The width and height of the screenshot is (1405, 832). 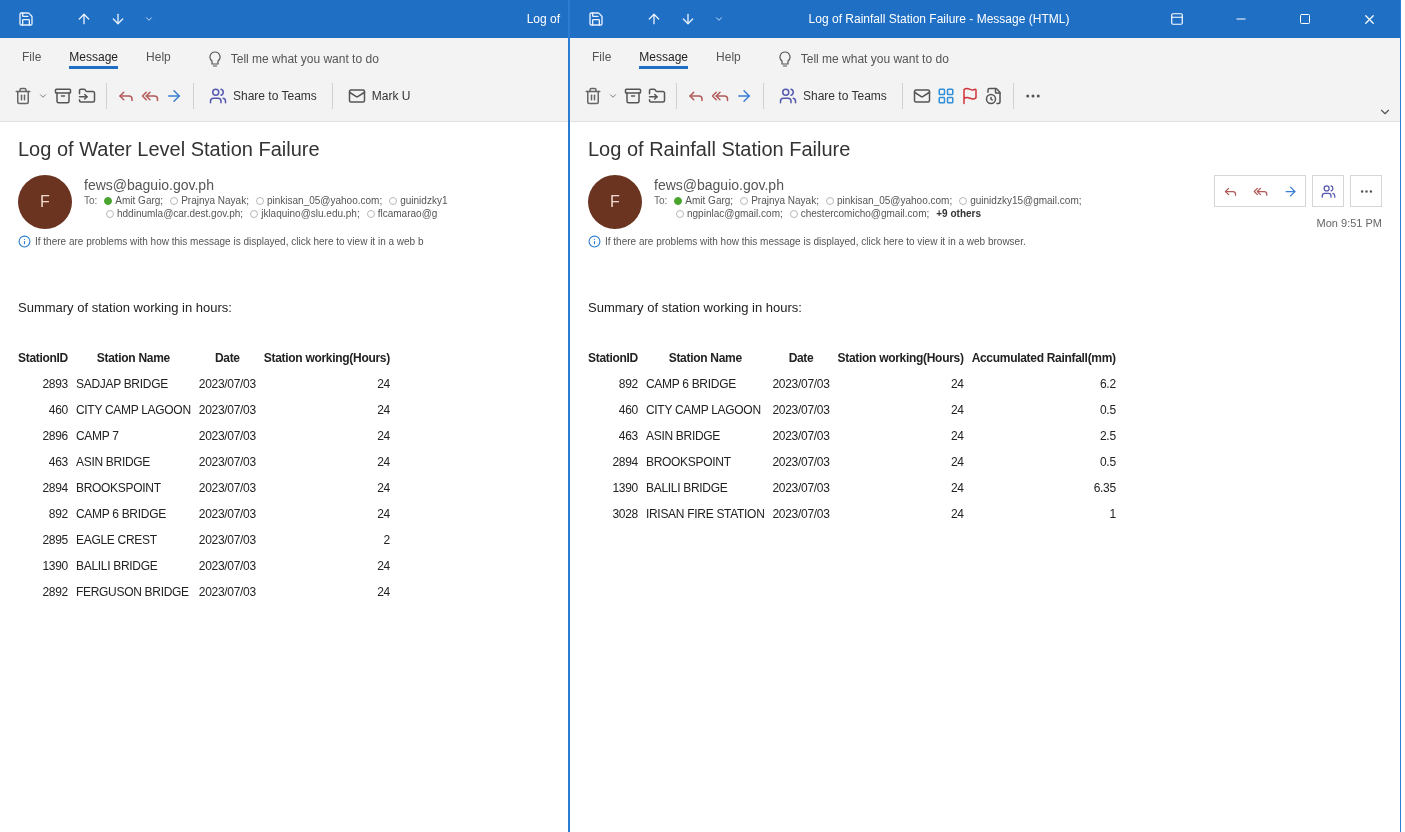 I want to click on column-header: Date, so click(x=227, y=358).